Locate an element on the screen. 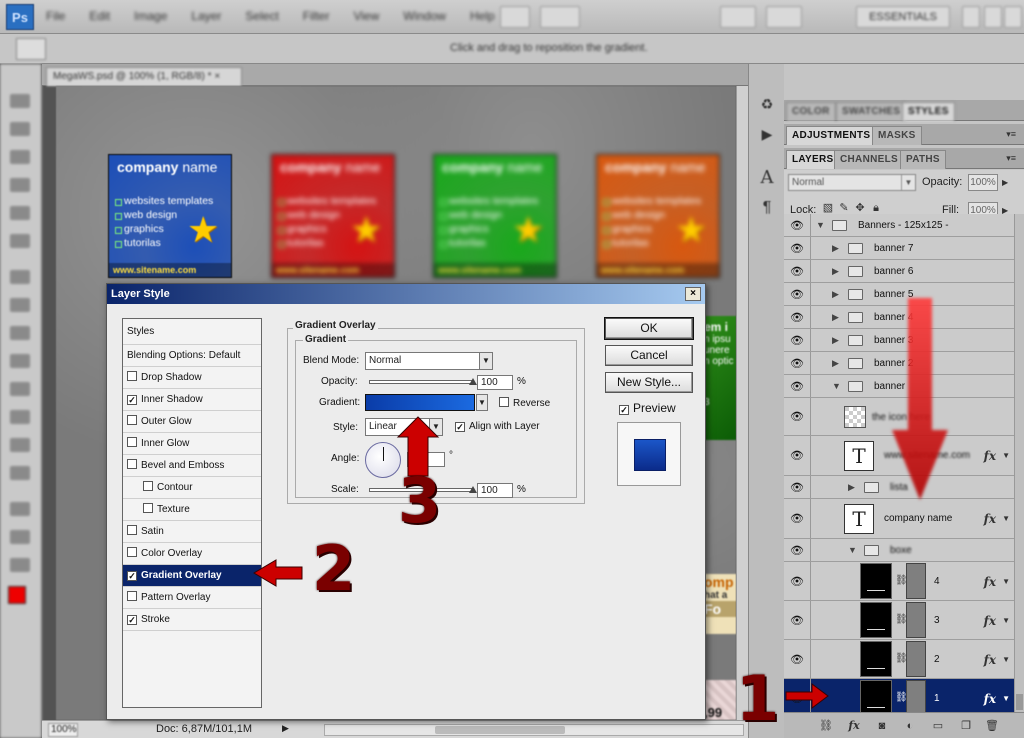  annotation-step-3: 3 is located at coordinates (420, 500).